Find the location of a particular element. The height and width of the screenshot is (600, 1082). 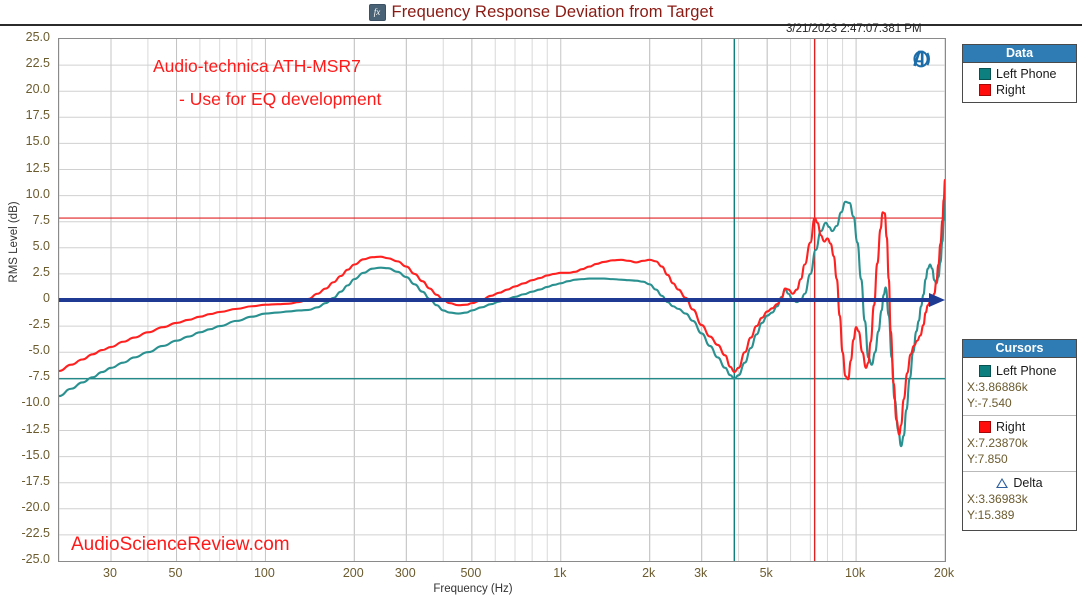

cursor-group: Left Phone X:3.86886k Y:-7.540 is located at coordinates (1019, 387).